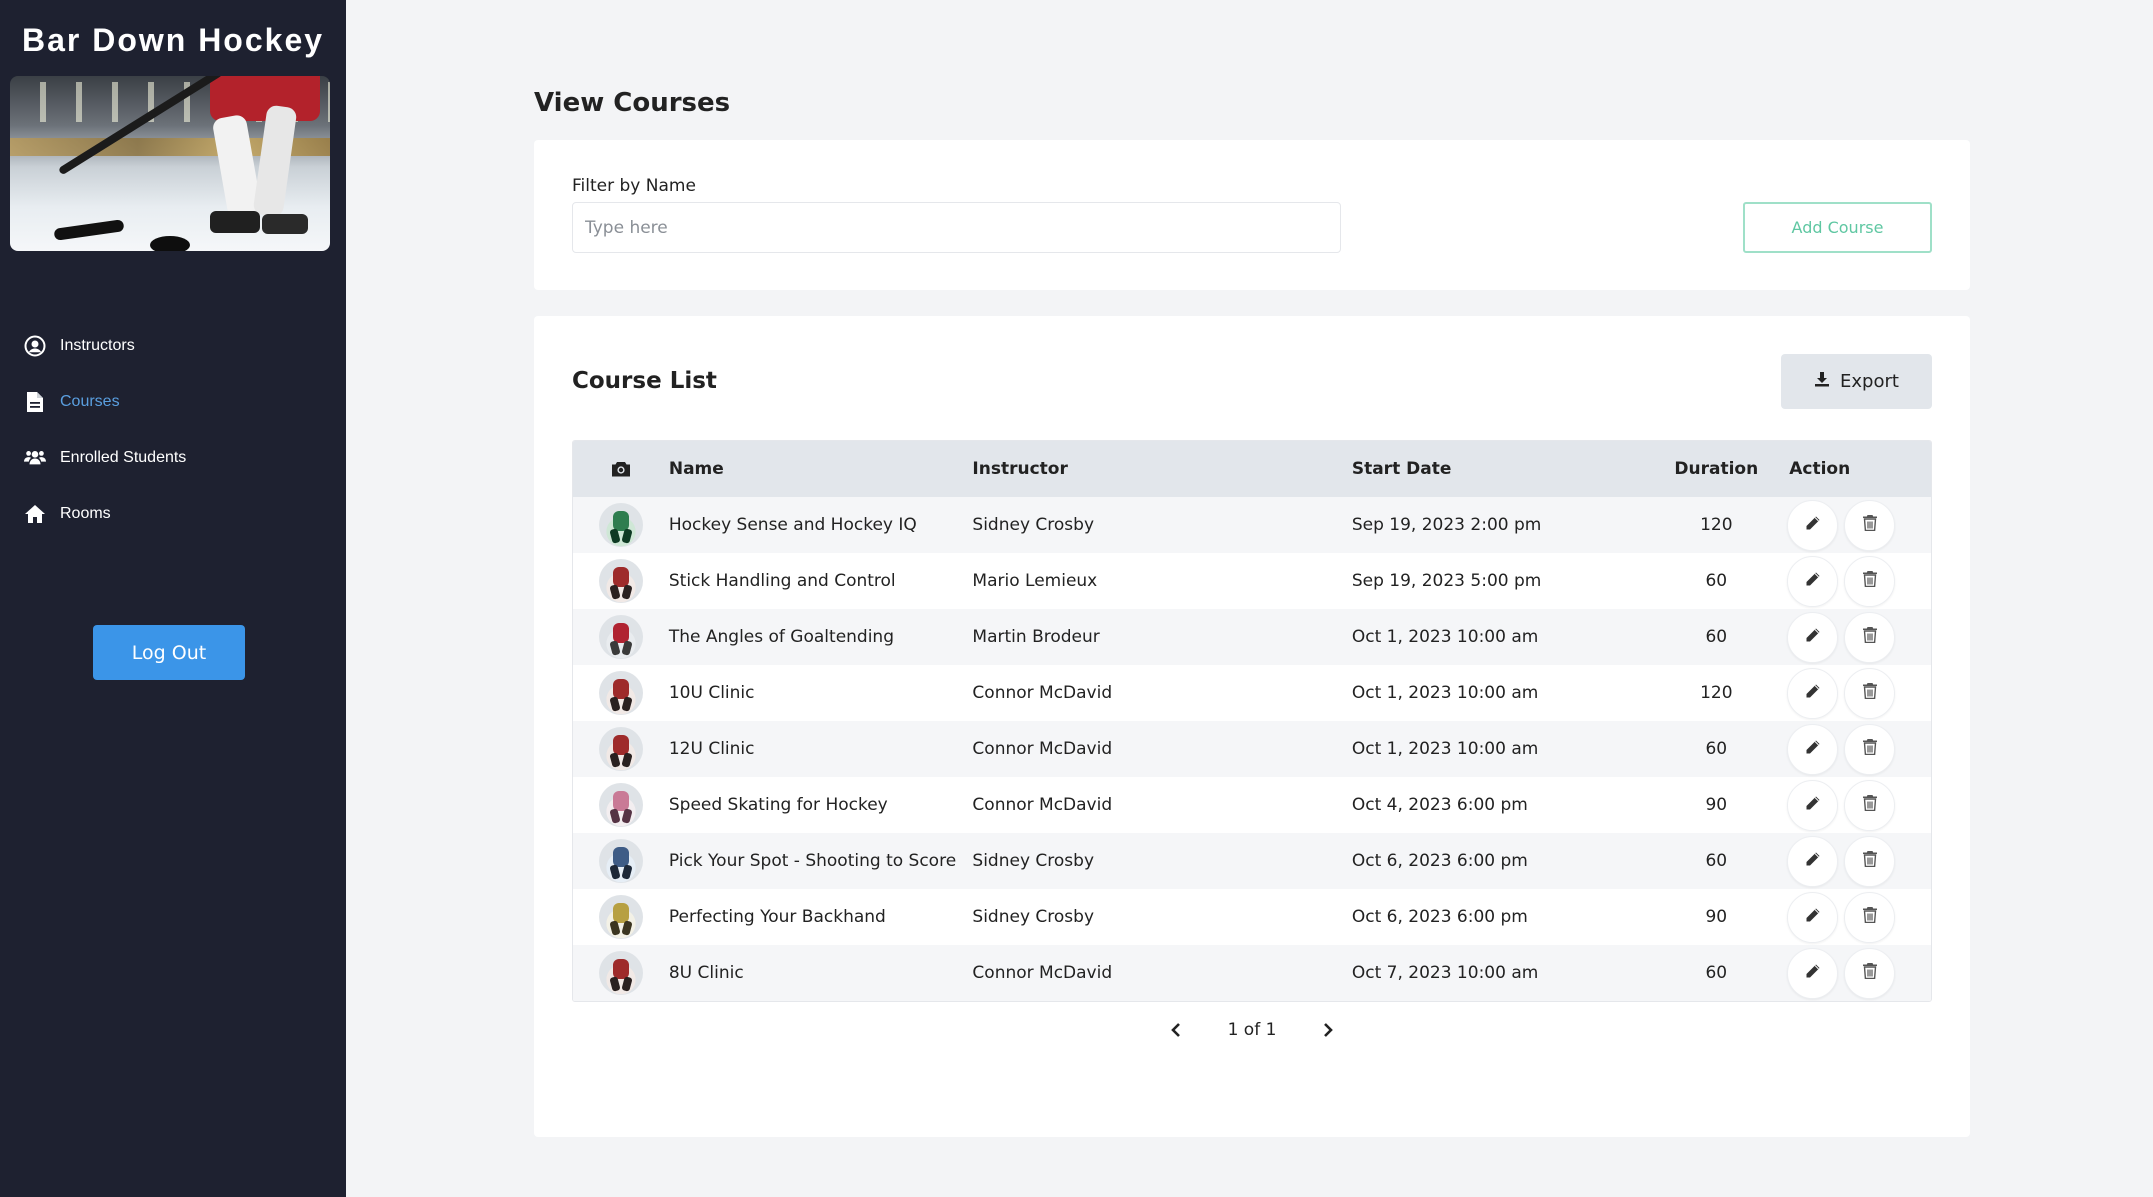 The image size is (2153, 1197). Describe the element at coordinates (956, 227) in the screenshot. I see `filter-name-input` at that location.